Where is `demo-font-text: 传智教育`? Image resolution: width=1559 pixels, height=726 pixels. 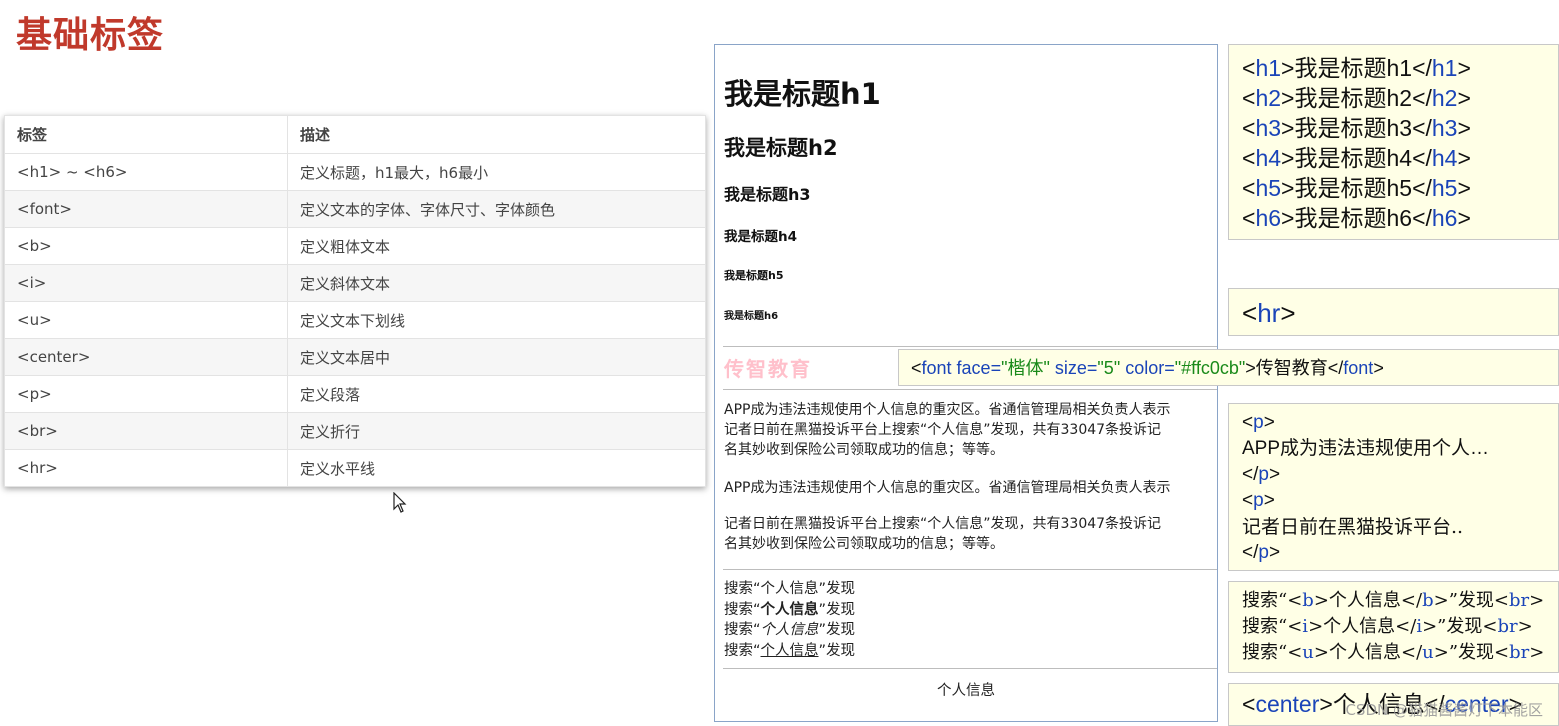 demo-font-text: 传智教育 is located at coordinates (768, 369).